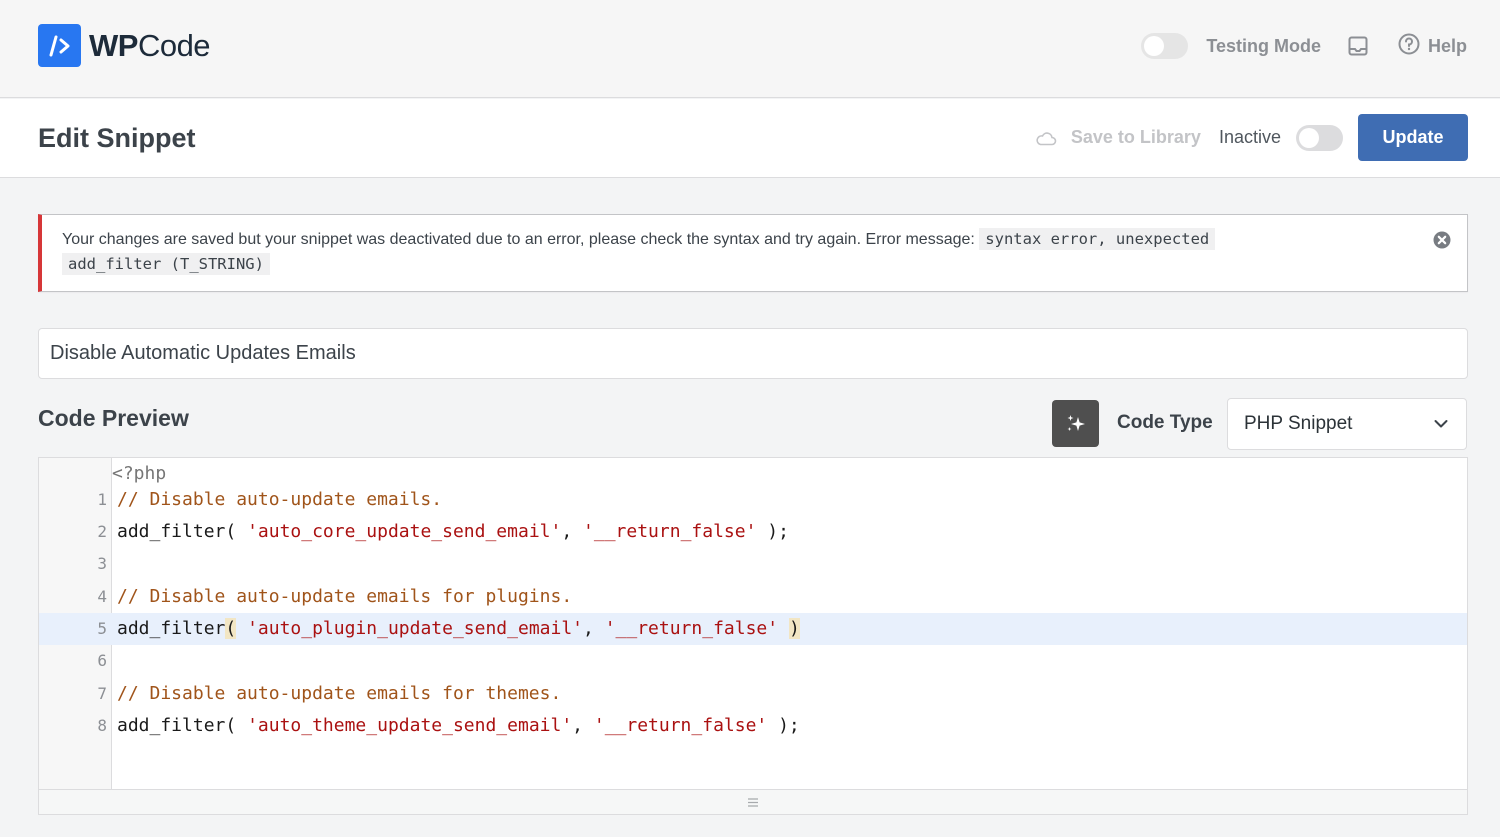 The image size is (1500, 837). I want to click on snippet-title-input, so click(753, 353).